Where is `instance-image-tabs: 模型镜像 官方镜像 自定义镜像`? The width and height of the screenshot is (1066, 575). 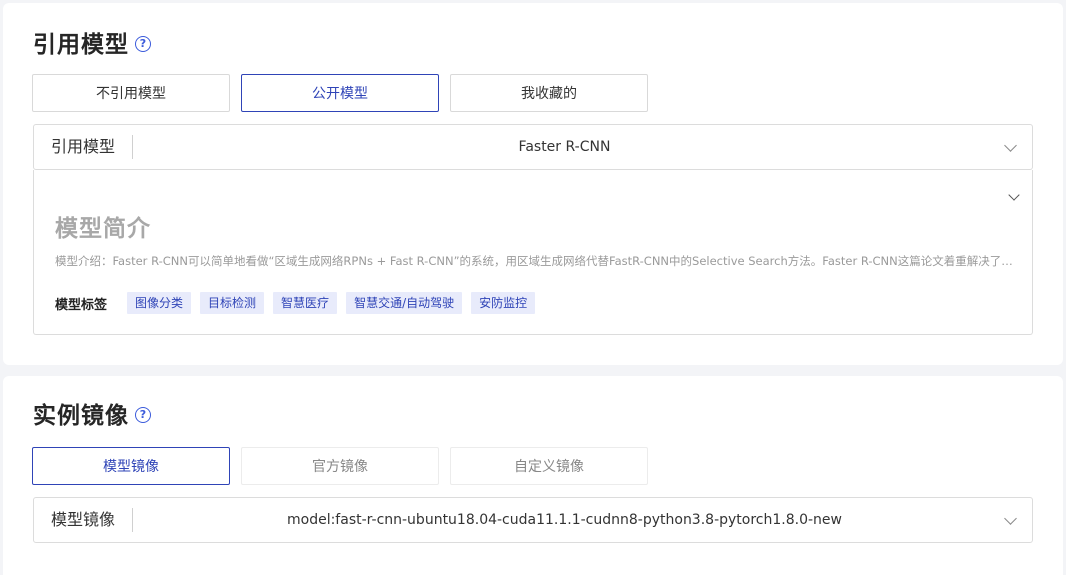
instance-image-tabs: 模型镜像 官方镜像 自定义镜像 is located at coordinates (345, 466).